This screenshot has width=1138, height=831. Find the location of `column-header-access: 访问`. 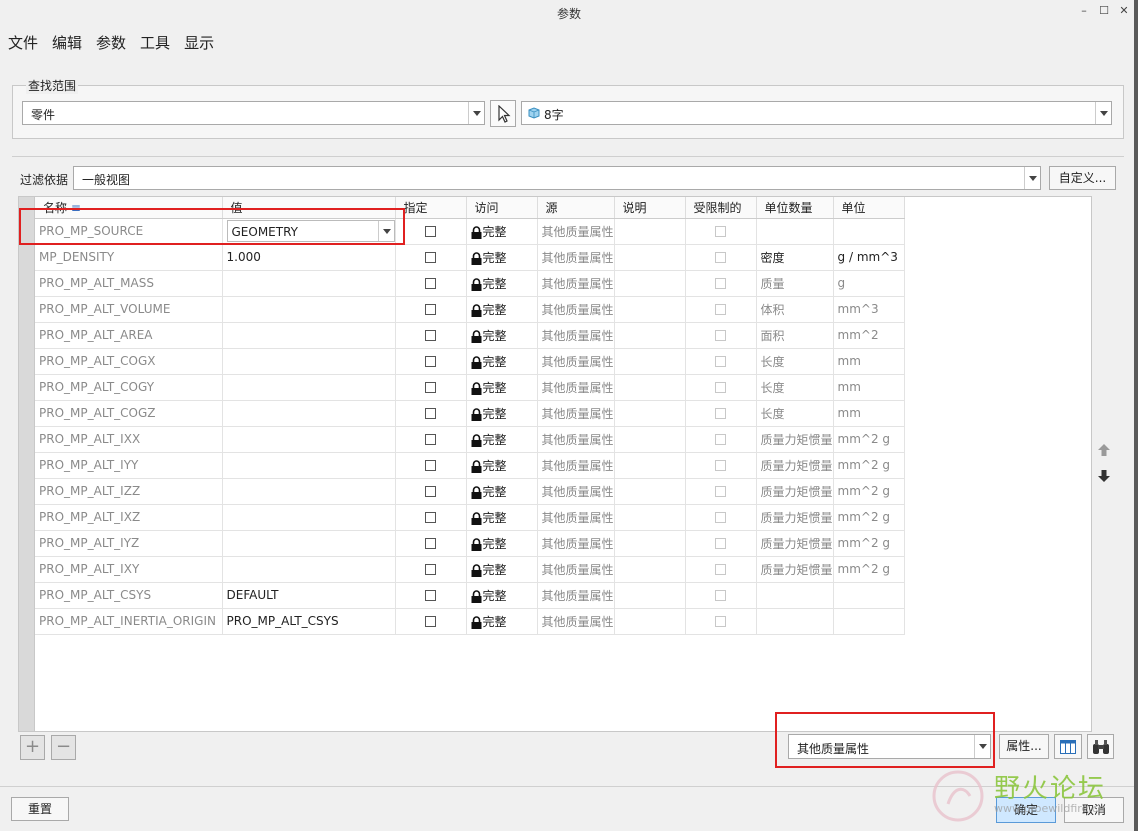

column-header-access: 访问 is located at coordinates (502, 208).